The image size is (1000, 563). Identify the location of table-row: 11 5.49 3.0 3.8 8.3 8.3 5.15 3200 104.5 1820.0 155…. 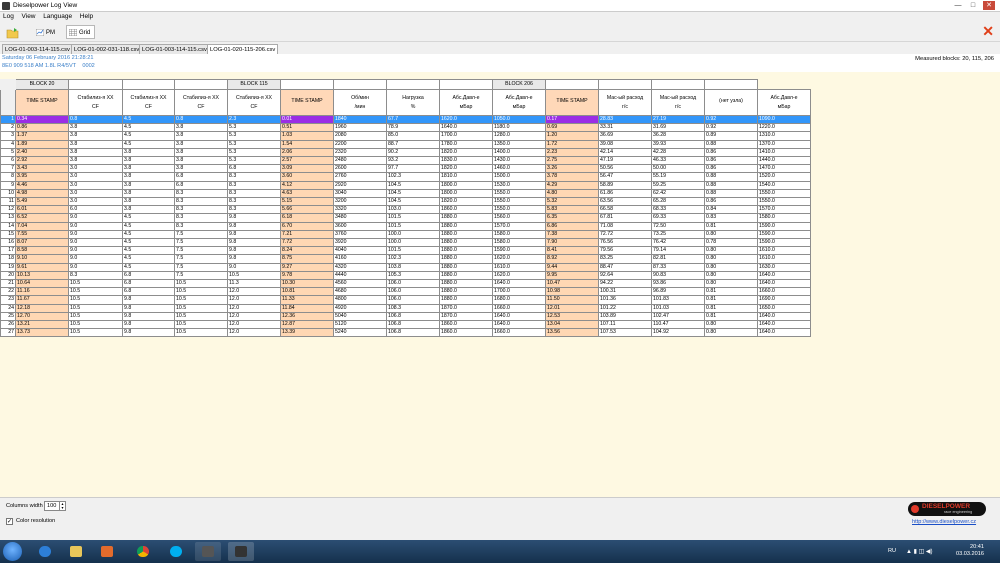
(405, 202).